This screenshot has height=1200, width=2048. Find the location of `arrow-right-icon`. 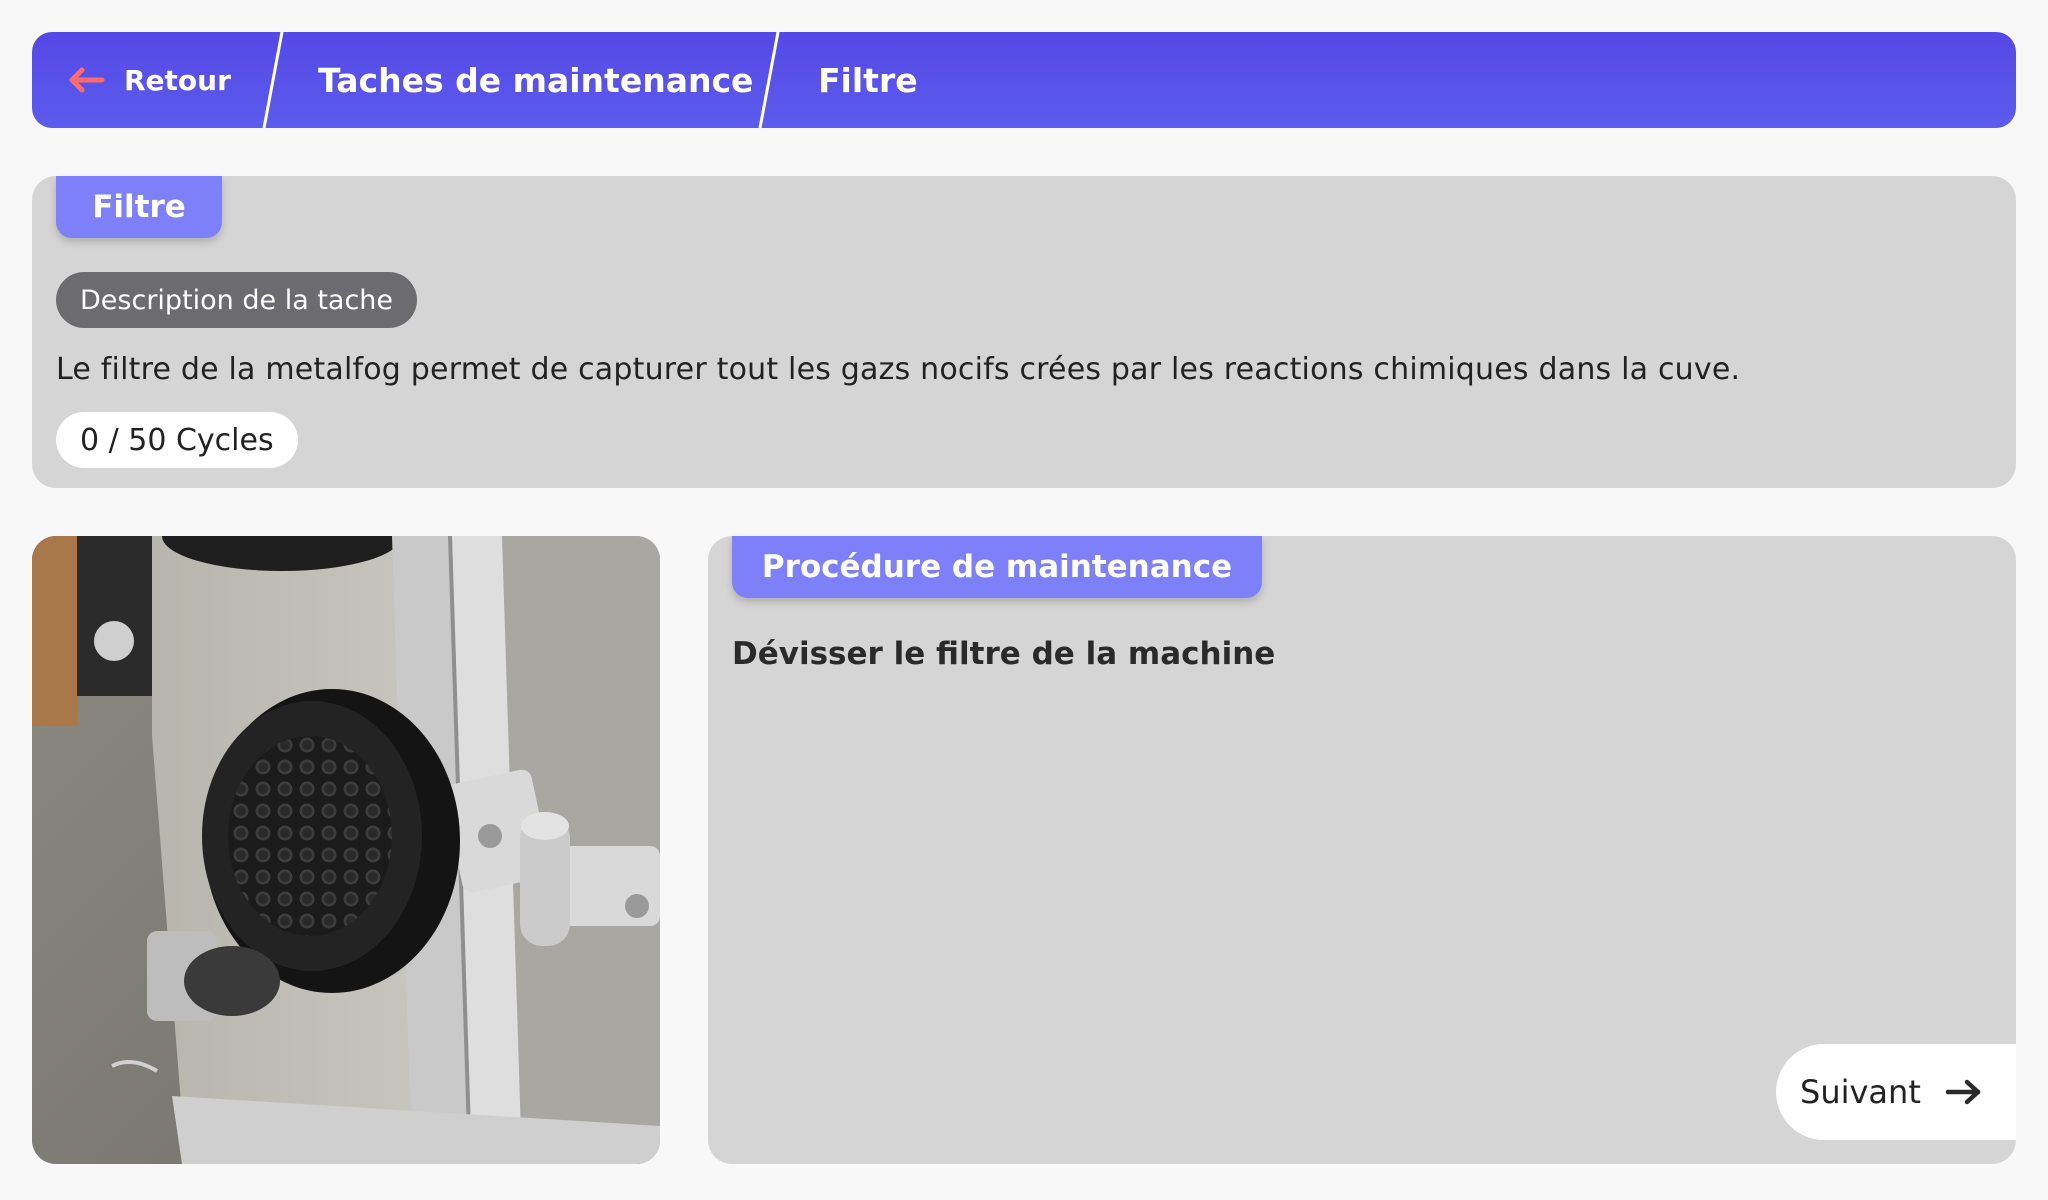

arrow-right-icon is located at coordinates (1963, 1092).